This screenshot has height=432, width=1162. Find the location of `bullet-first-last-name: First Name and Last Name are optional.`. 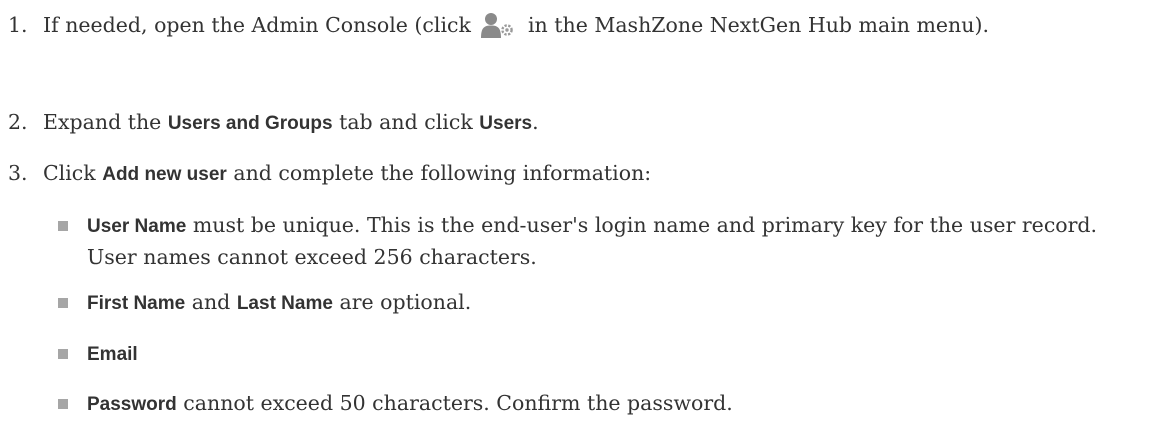

bullet-first-last-name: First Name and Last Name are optional. is located at coordinates (573, 303).